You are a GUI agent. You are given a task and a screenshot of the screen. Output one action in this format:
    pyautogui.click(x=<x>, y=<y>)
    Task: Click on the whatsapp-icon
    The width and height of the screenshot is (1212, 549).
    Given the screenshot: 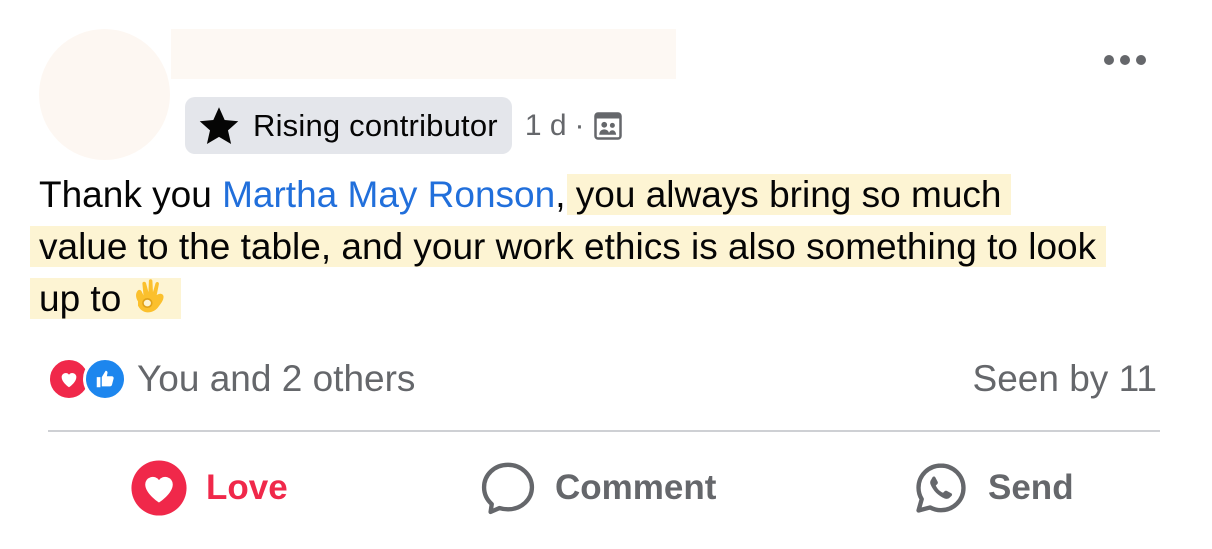 What is the action you would take?
    pyautogui.click(x=941, y=488)
    